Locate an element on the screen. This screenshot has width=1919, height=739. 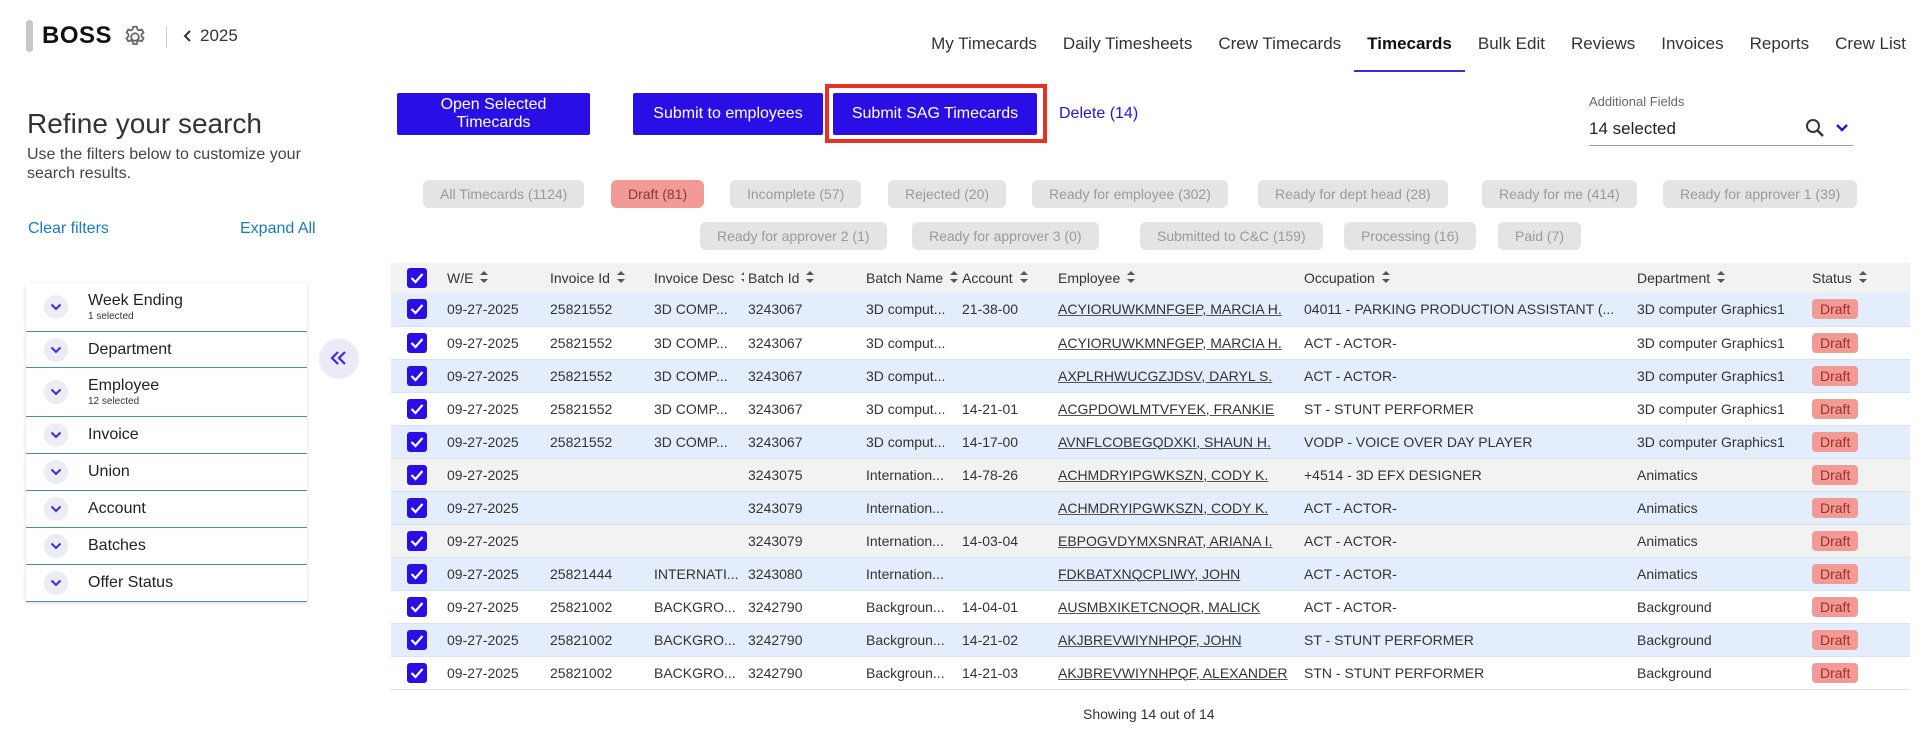
cell-text: 25821552 is located at coordinates (581, 375).